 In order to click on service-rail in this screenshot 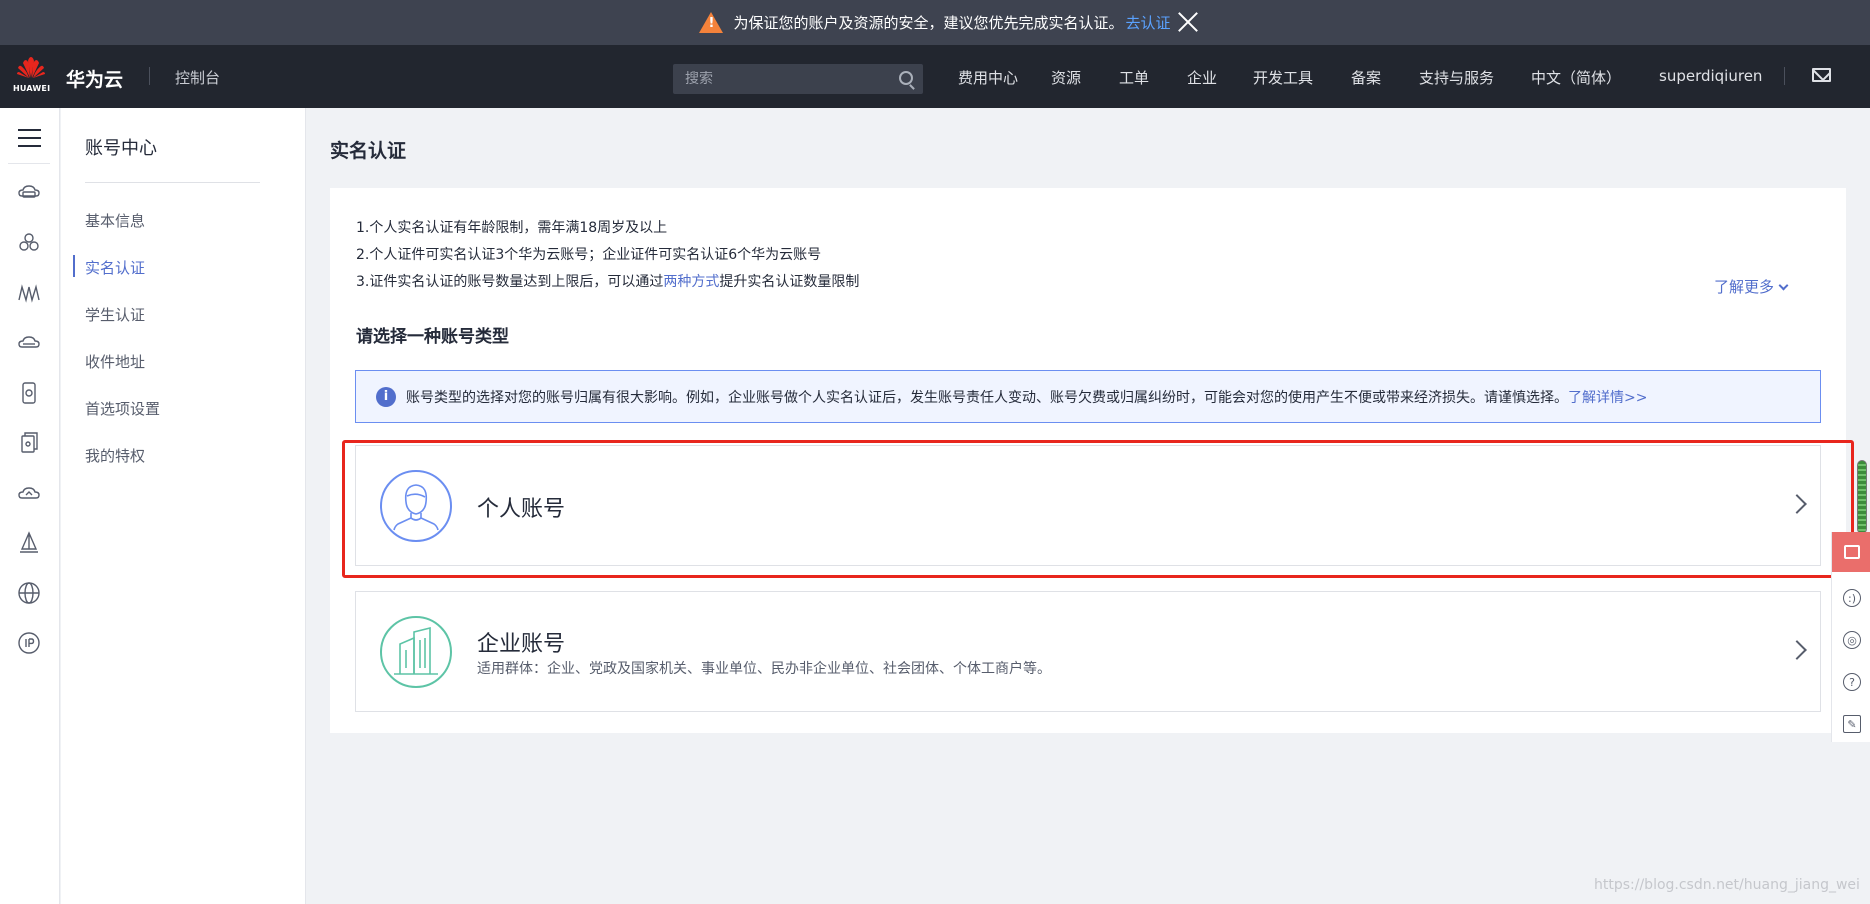, I will do `click(30, 506)`.